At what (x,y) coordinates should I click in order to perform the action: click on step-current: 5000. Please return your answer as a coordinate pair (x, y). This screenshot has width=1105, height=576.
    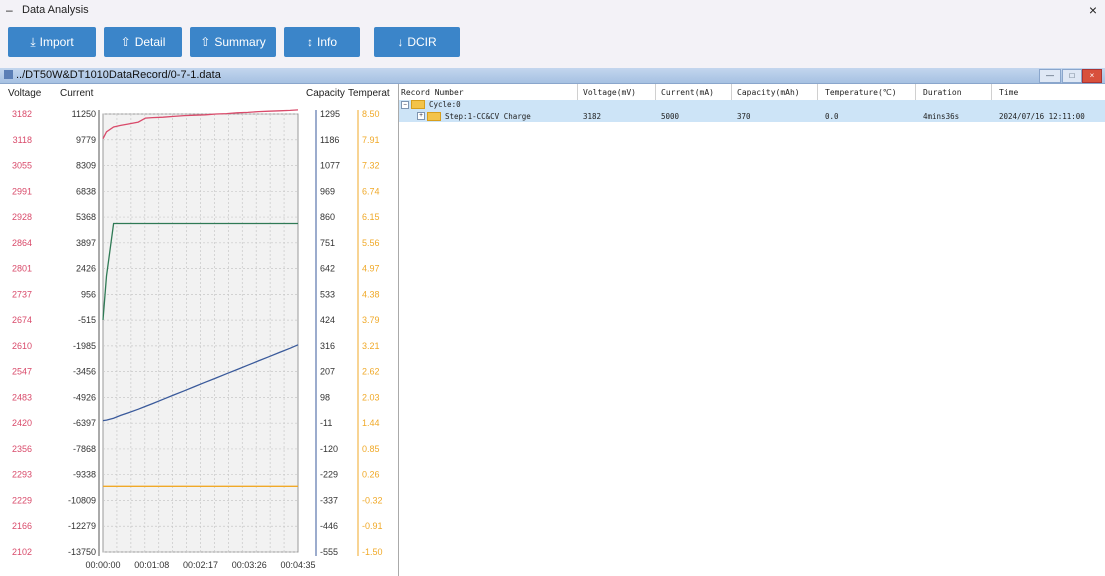
    Looking at the image, I should click on (670, 116).